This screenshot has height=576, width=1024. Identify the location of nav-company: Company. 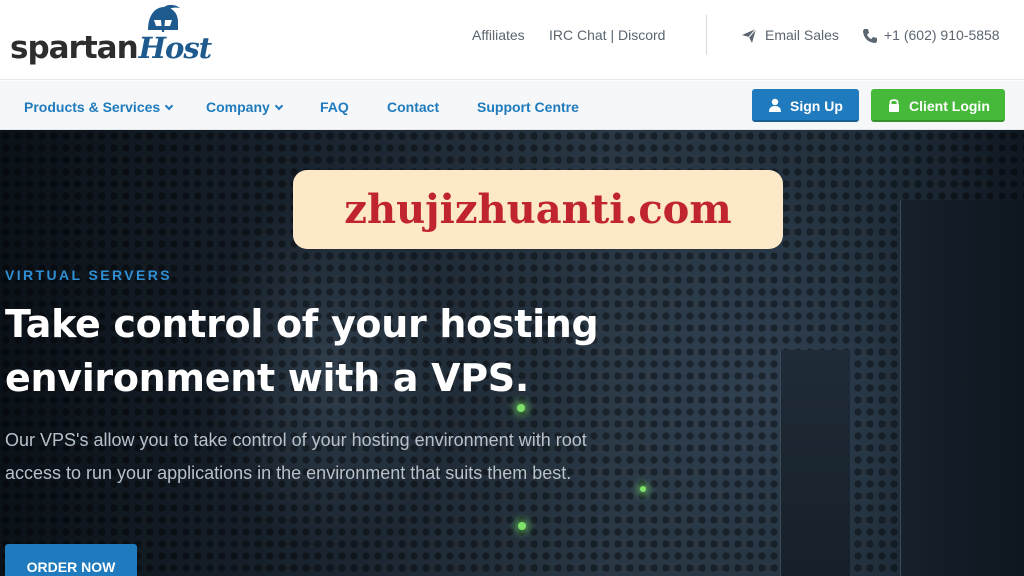
(245, 107).